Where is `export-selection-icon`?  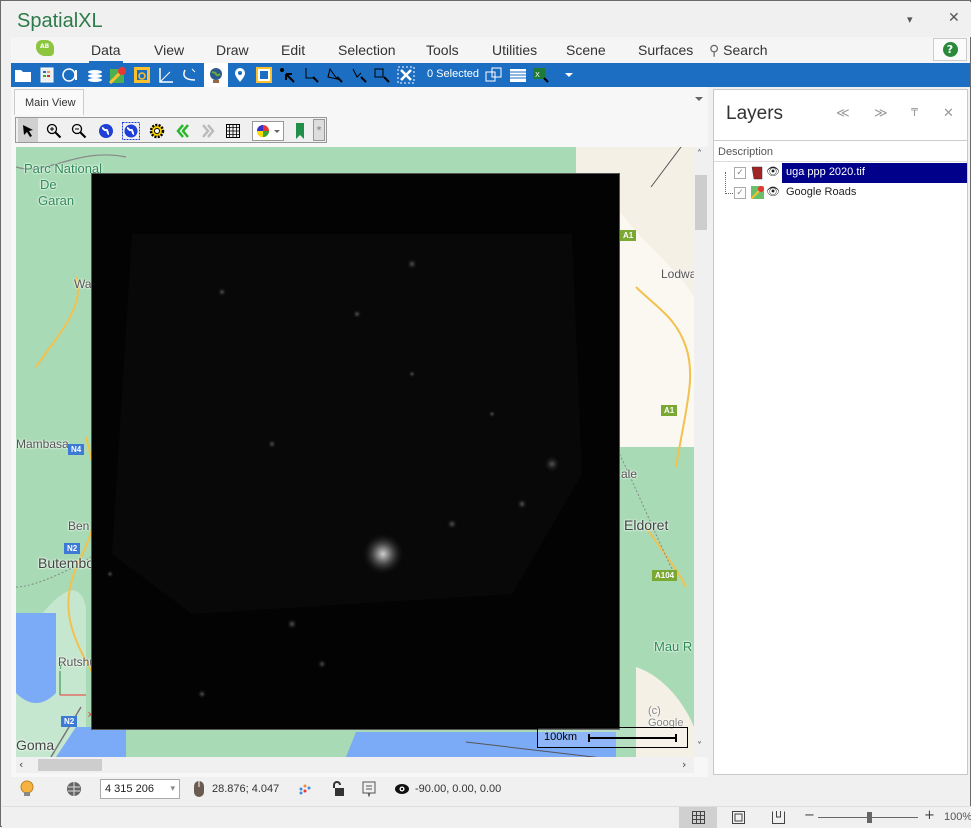
export-selection-icon is located at coordinates (494, 75).